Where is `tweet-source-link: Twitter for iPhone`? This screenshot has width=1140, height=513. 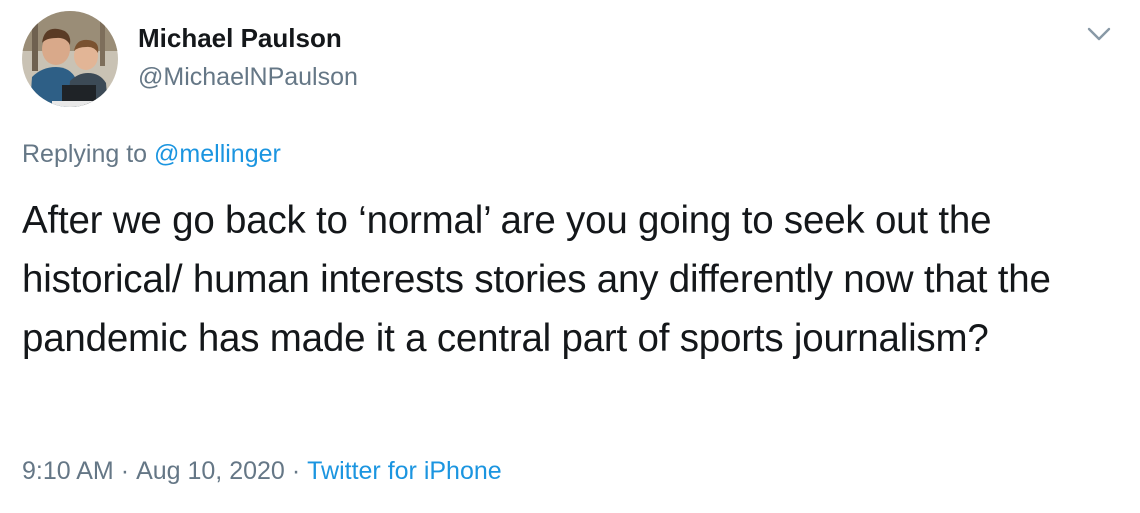
tweet-source-link: Twitter for iPhone is located at coordinates (404, 471).